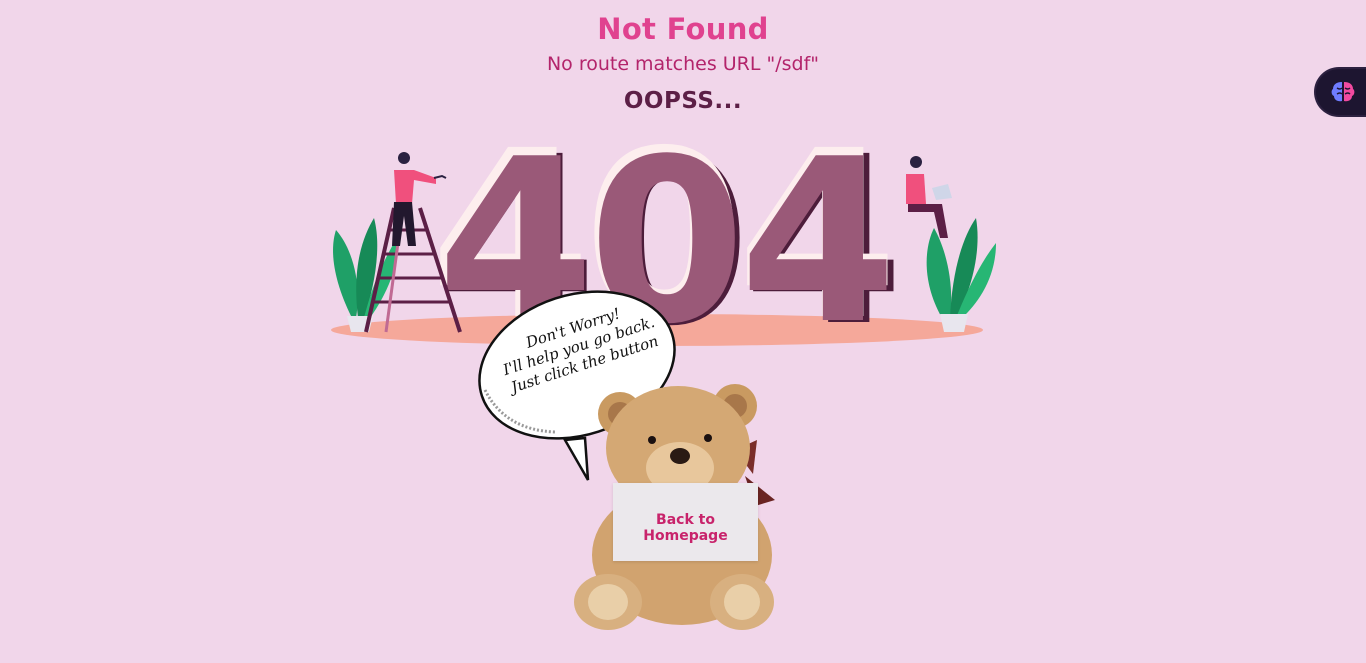 The width and height of the screenshot is (1366, 663). I want to click on route-error-message: No route matches URL "/sdf", so click(683, 64).